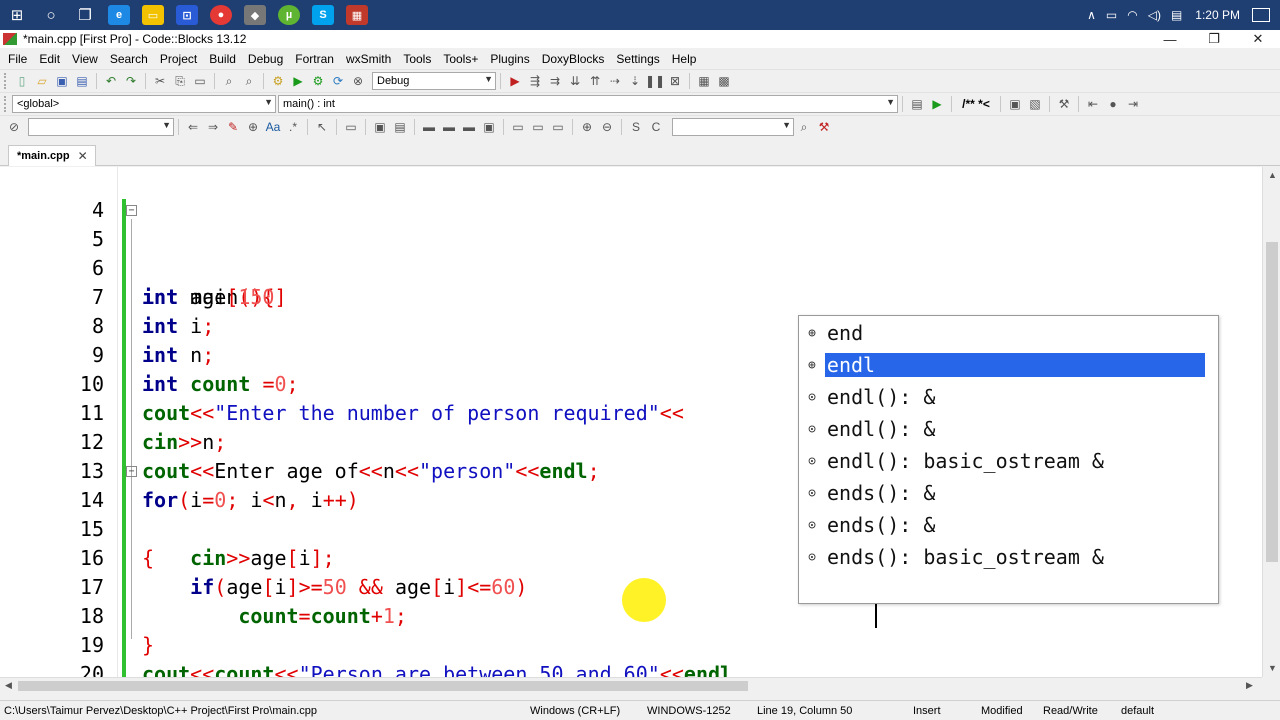 The width and height of the screenshot is (1280, 720). I want to click on menu-build: Build, so click(222, 59).